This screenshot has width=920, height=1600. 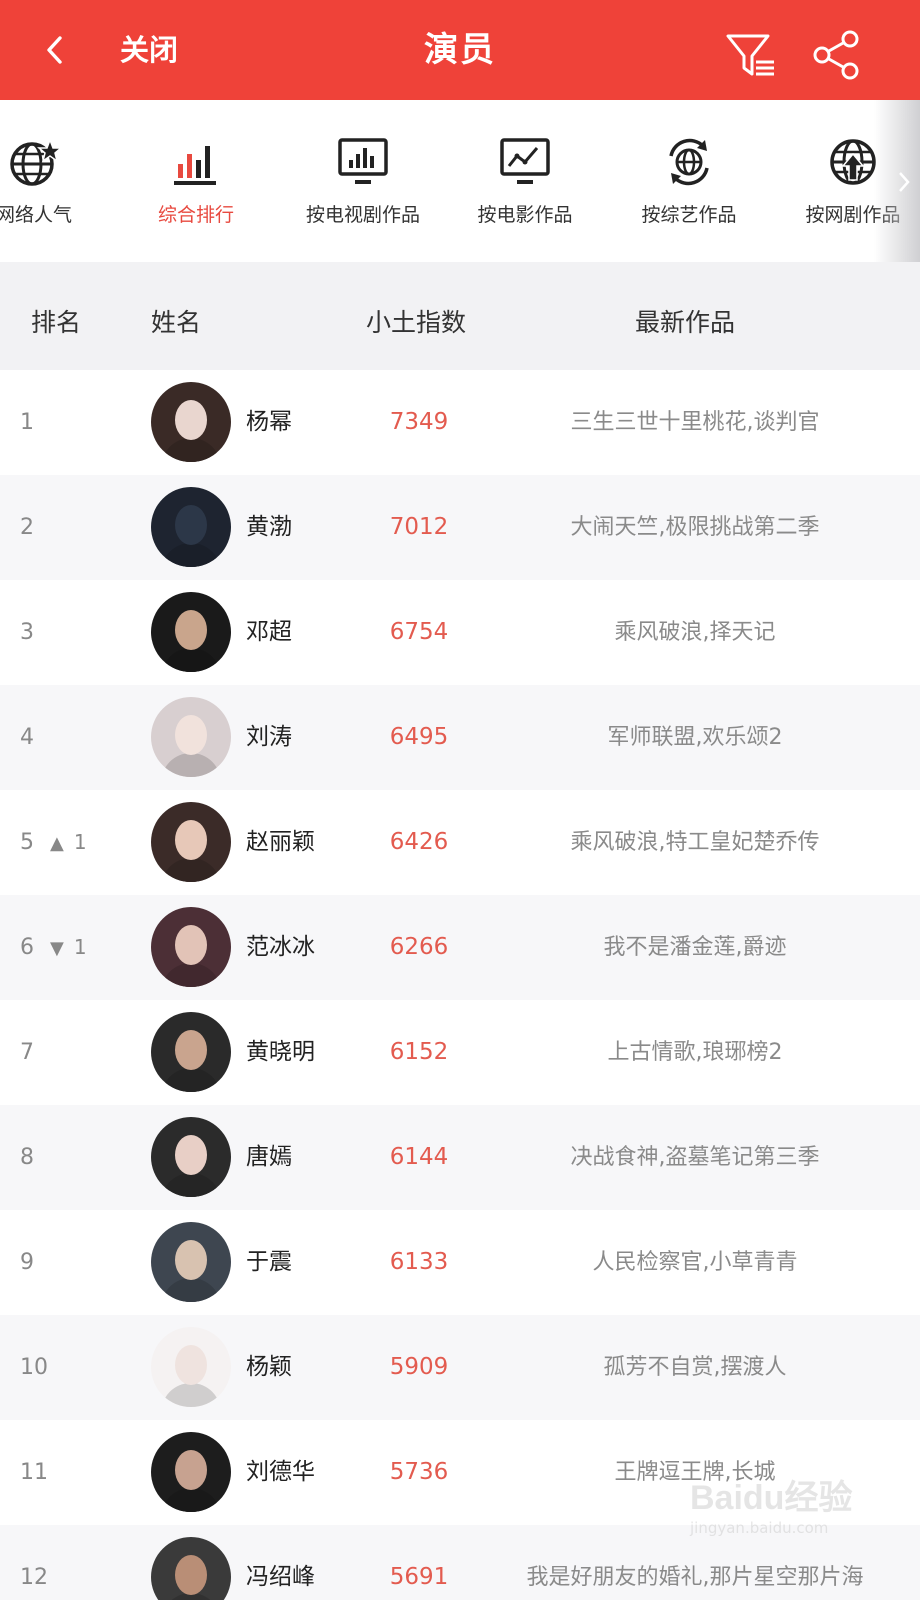 I want to click on category-label: 按综艺作品, so click(x=689, y=215).